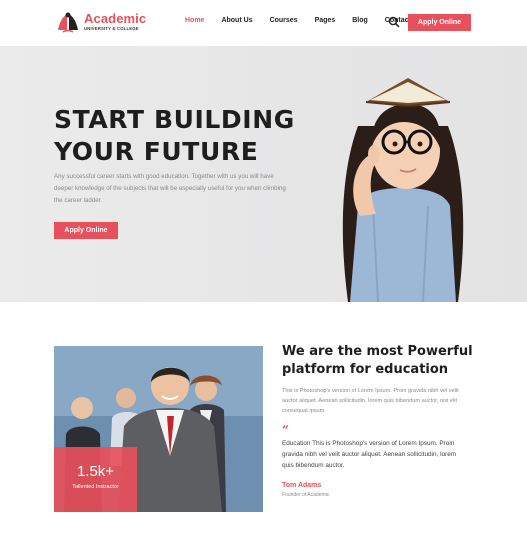 Image resolution: width=527 pixels, height=538 pixels. Describe the element at coordinates (111, 29) in the screenshot. I see `logo-subtitle: UNIVERSITY & COLLEGE` at that location.